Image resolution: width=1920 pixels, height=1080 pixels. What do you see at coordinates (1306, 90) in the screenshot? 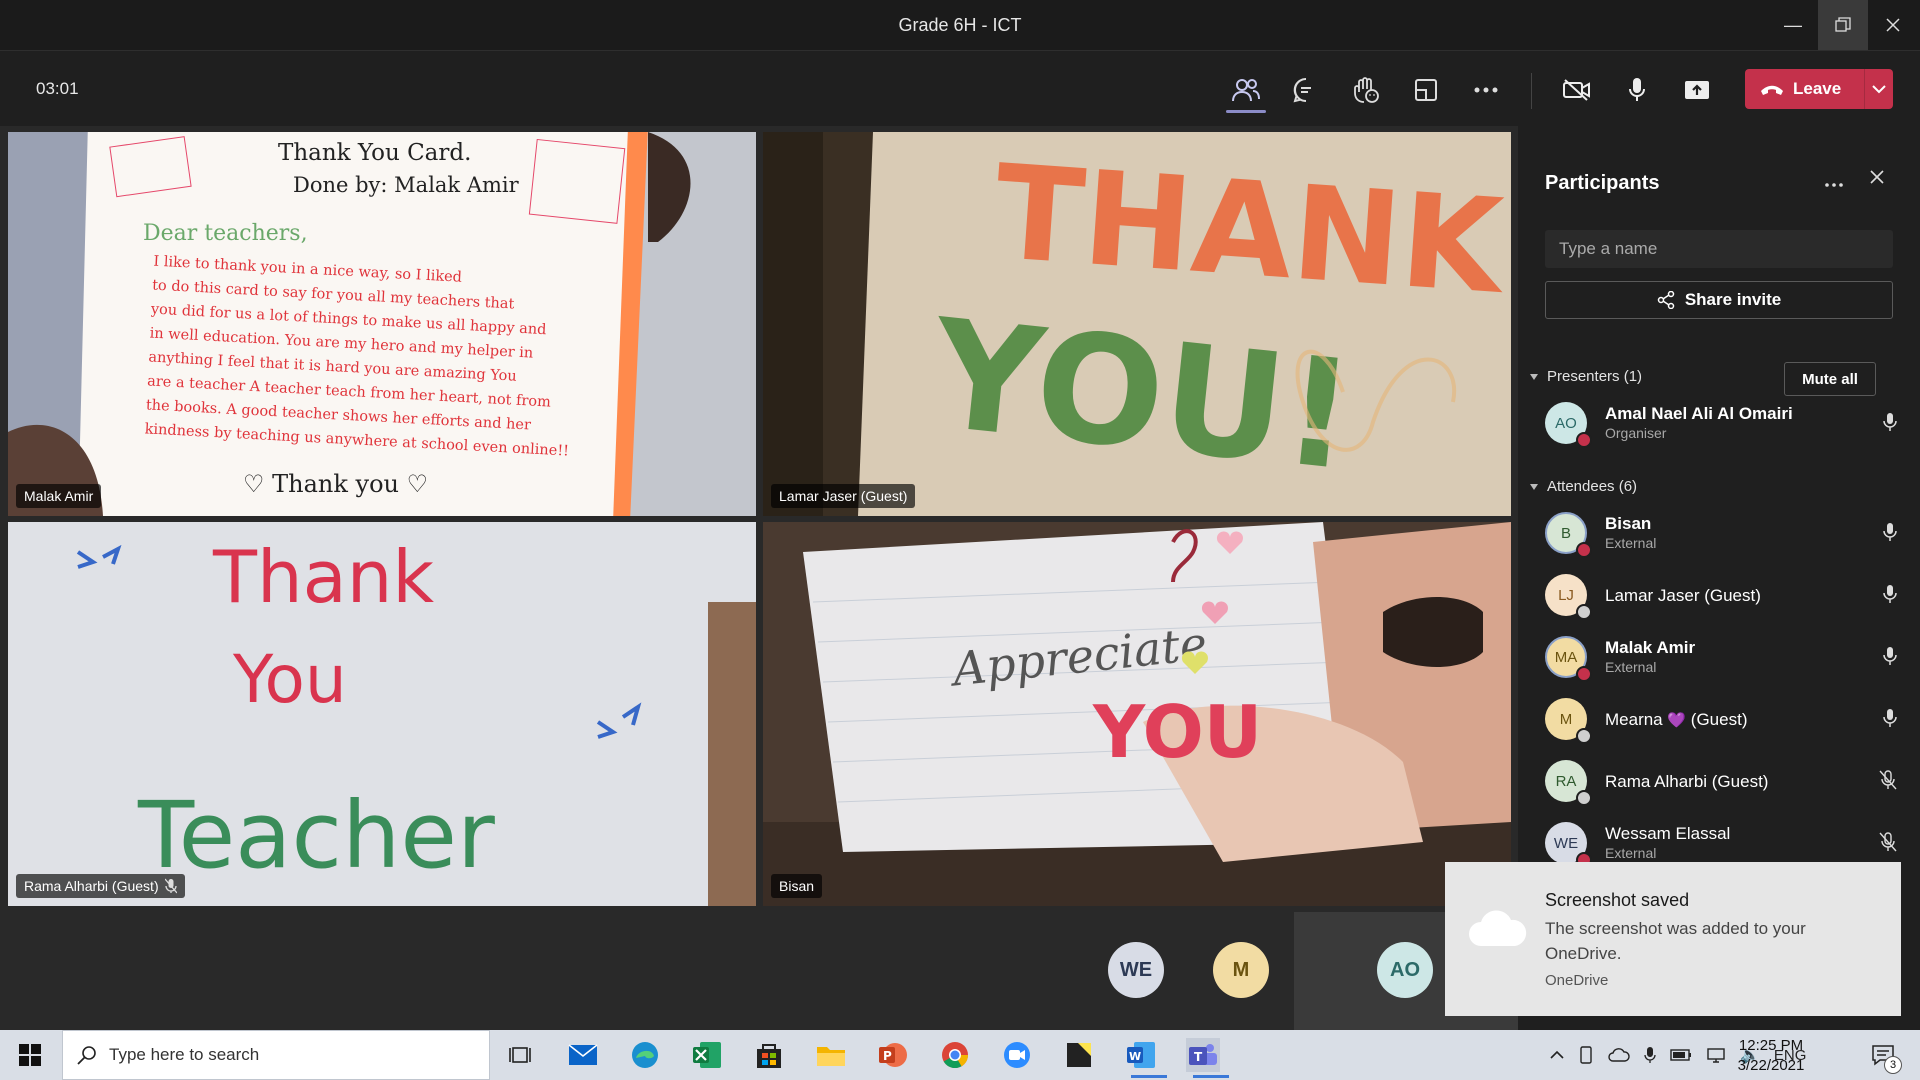
I see `chat-button` at bounding box center [1306, 90].